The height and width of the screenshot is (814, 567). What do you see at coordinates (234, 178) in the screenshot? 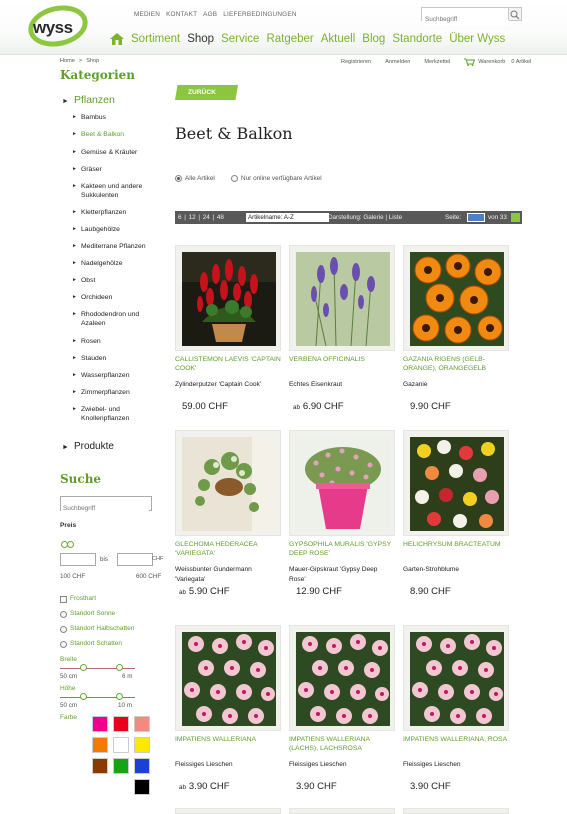
I see `filter-online-radio` at bounding box center [234, 178].